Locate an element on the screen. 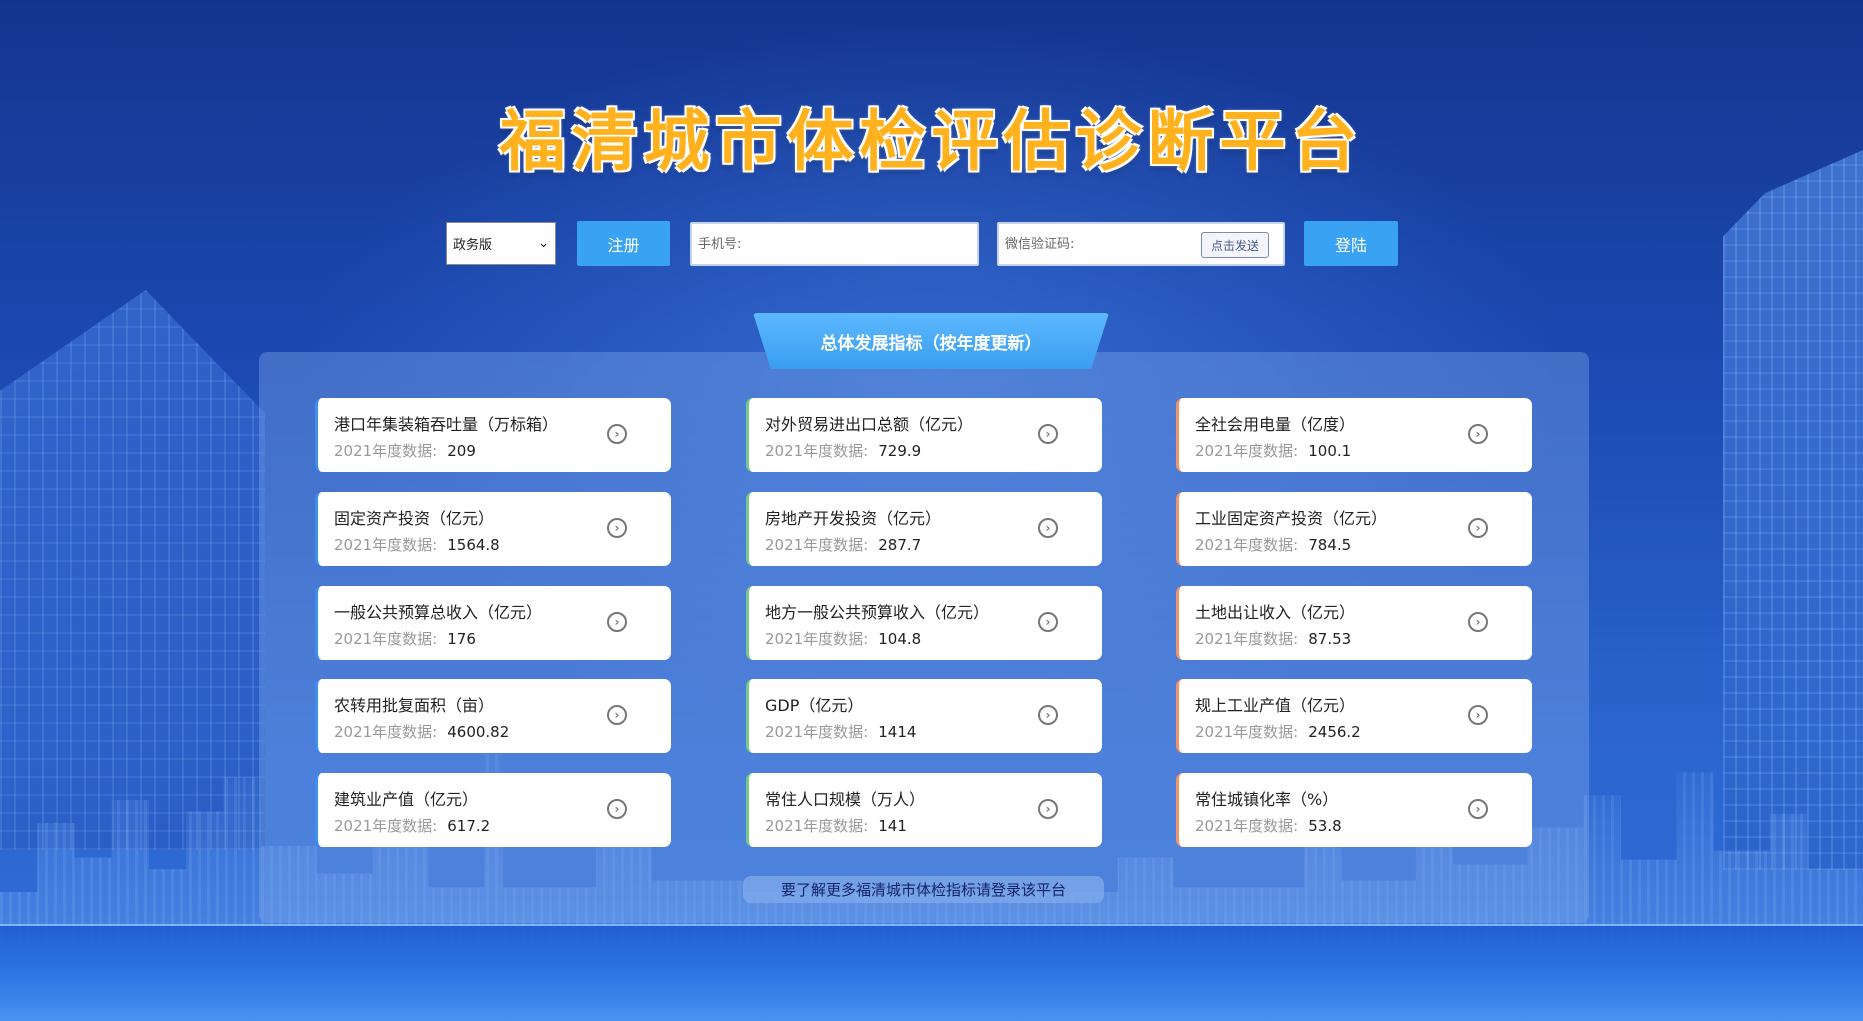 The image size is (1863, 1021). indicator-card: 土地出让收入（亿元） 2021年度数据: 87.53 › is located at coordinates (1354, 623).